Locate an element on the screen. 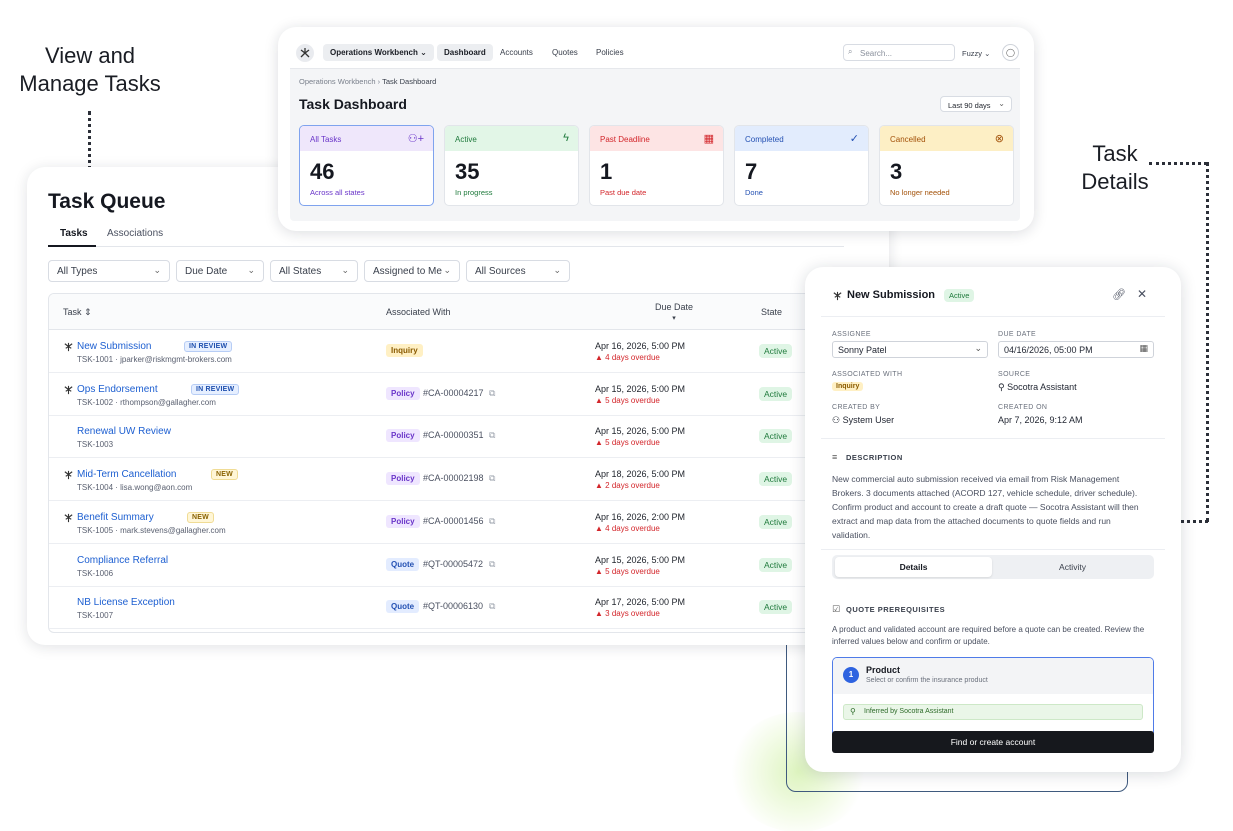 This screenshot has height=831, width=1233. column-due-date: Due Date ▾ is located at coordinates (674, 312).